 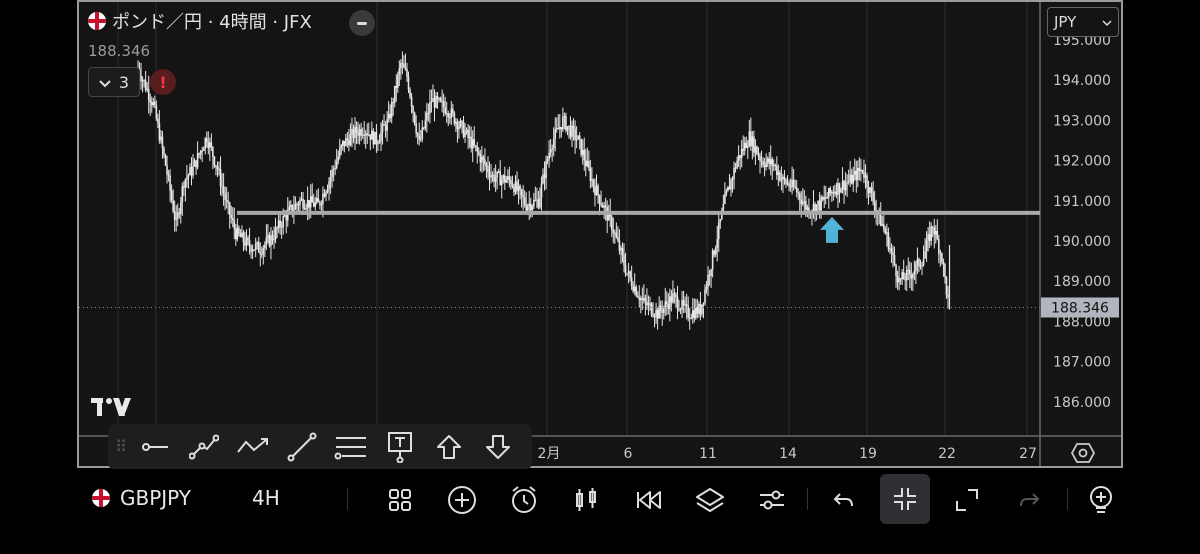 What do you see at coordinates (586, 500) in the screenshot?
I see `candles-icon` at bounding box center [586, 500].